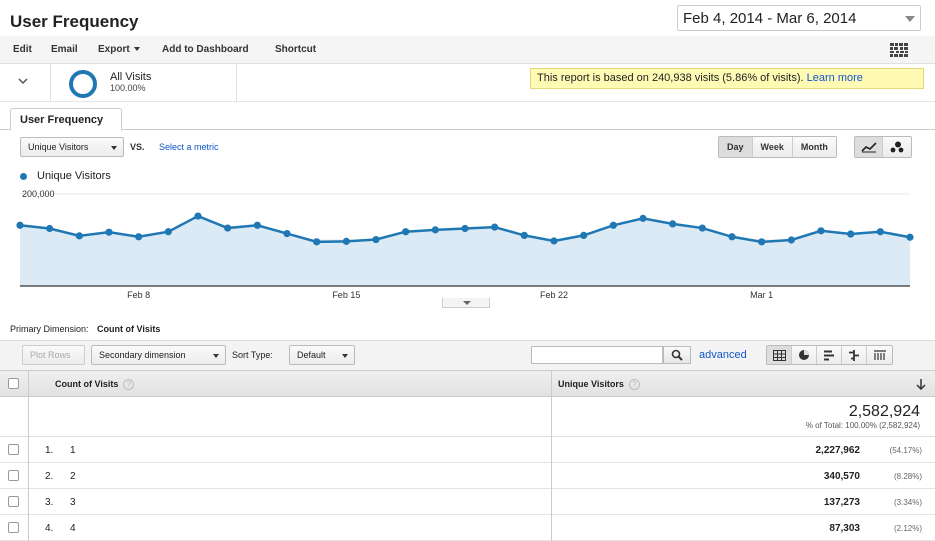 The width and height of the screenshot is (935, 541). What do you see at coordinates (49, 329) in the screenshot?
I see `primary-dimension-label: Primary Dimension:` at bounding box center [49, 329].